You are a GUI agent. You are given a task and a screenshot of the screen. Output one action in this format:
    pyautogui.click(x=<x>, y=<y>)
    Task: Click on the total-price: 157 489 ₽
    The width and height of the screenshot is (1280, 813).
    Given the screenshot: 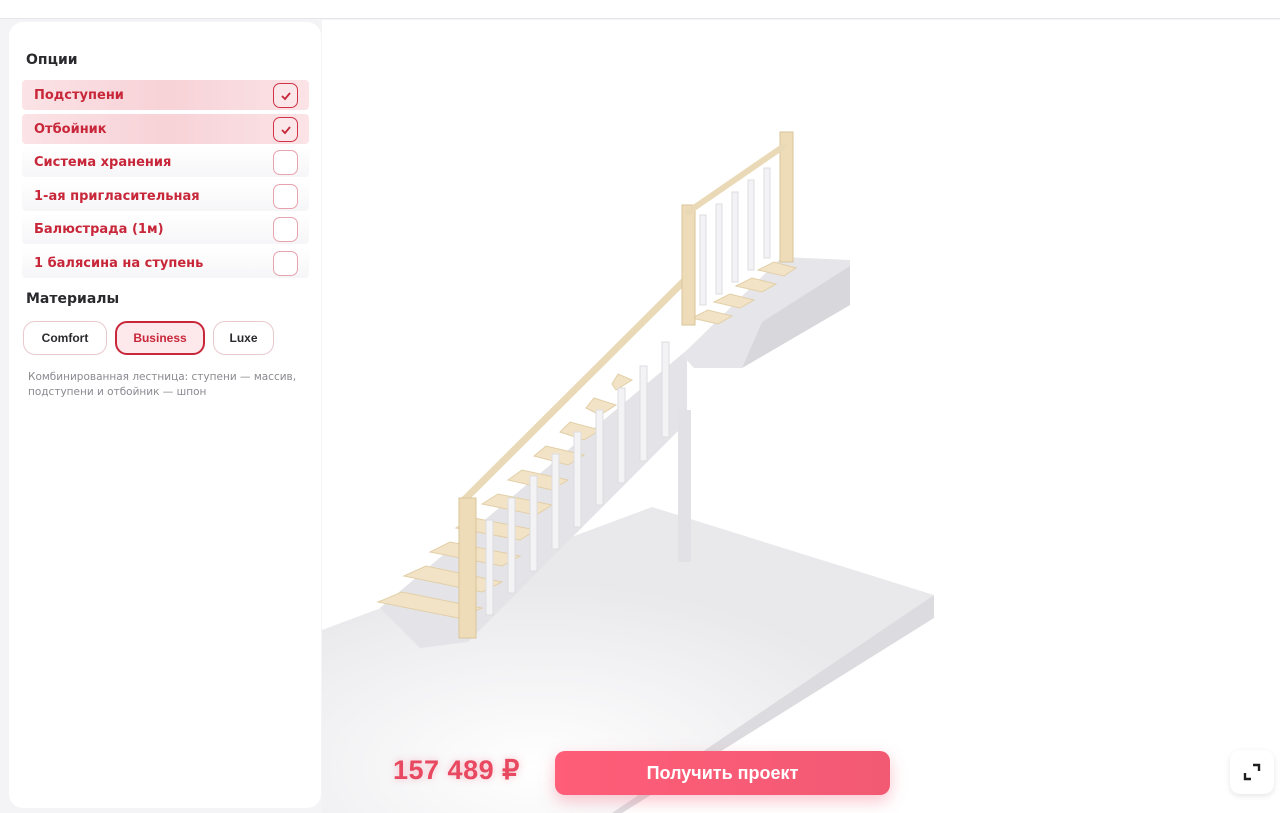 What is the action you would take?
    pyautogui.click(x=456, y=770)
    